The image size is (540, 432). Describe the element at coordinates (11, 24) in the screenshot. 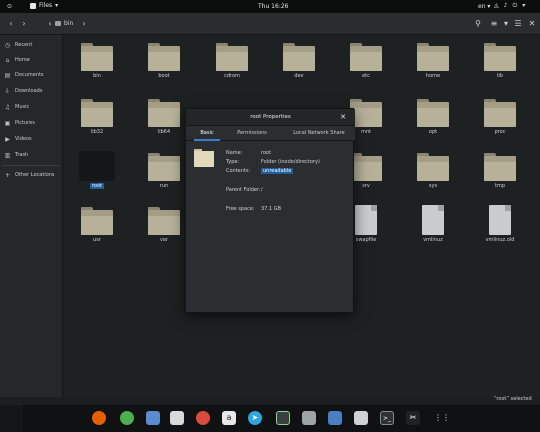

I see `back-button: ‹` at that location.